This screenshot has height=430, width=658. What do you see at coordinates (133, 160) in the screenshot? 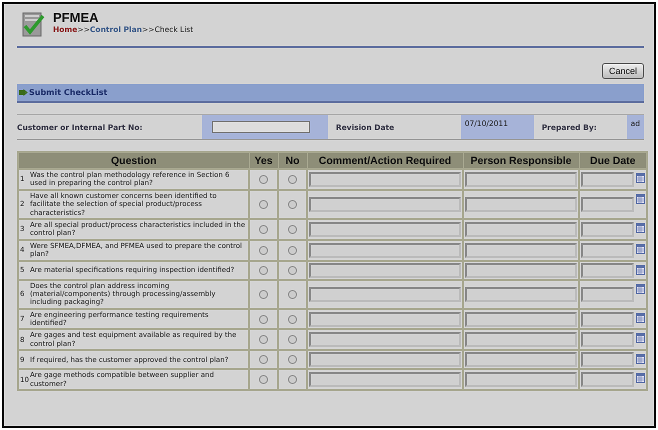
I see `column-header: Question` at bounding box center [133, 160].